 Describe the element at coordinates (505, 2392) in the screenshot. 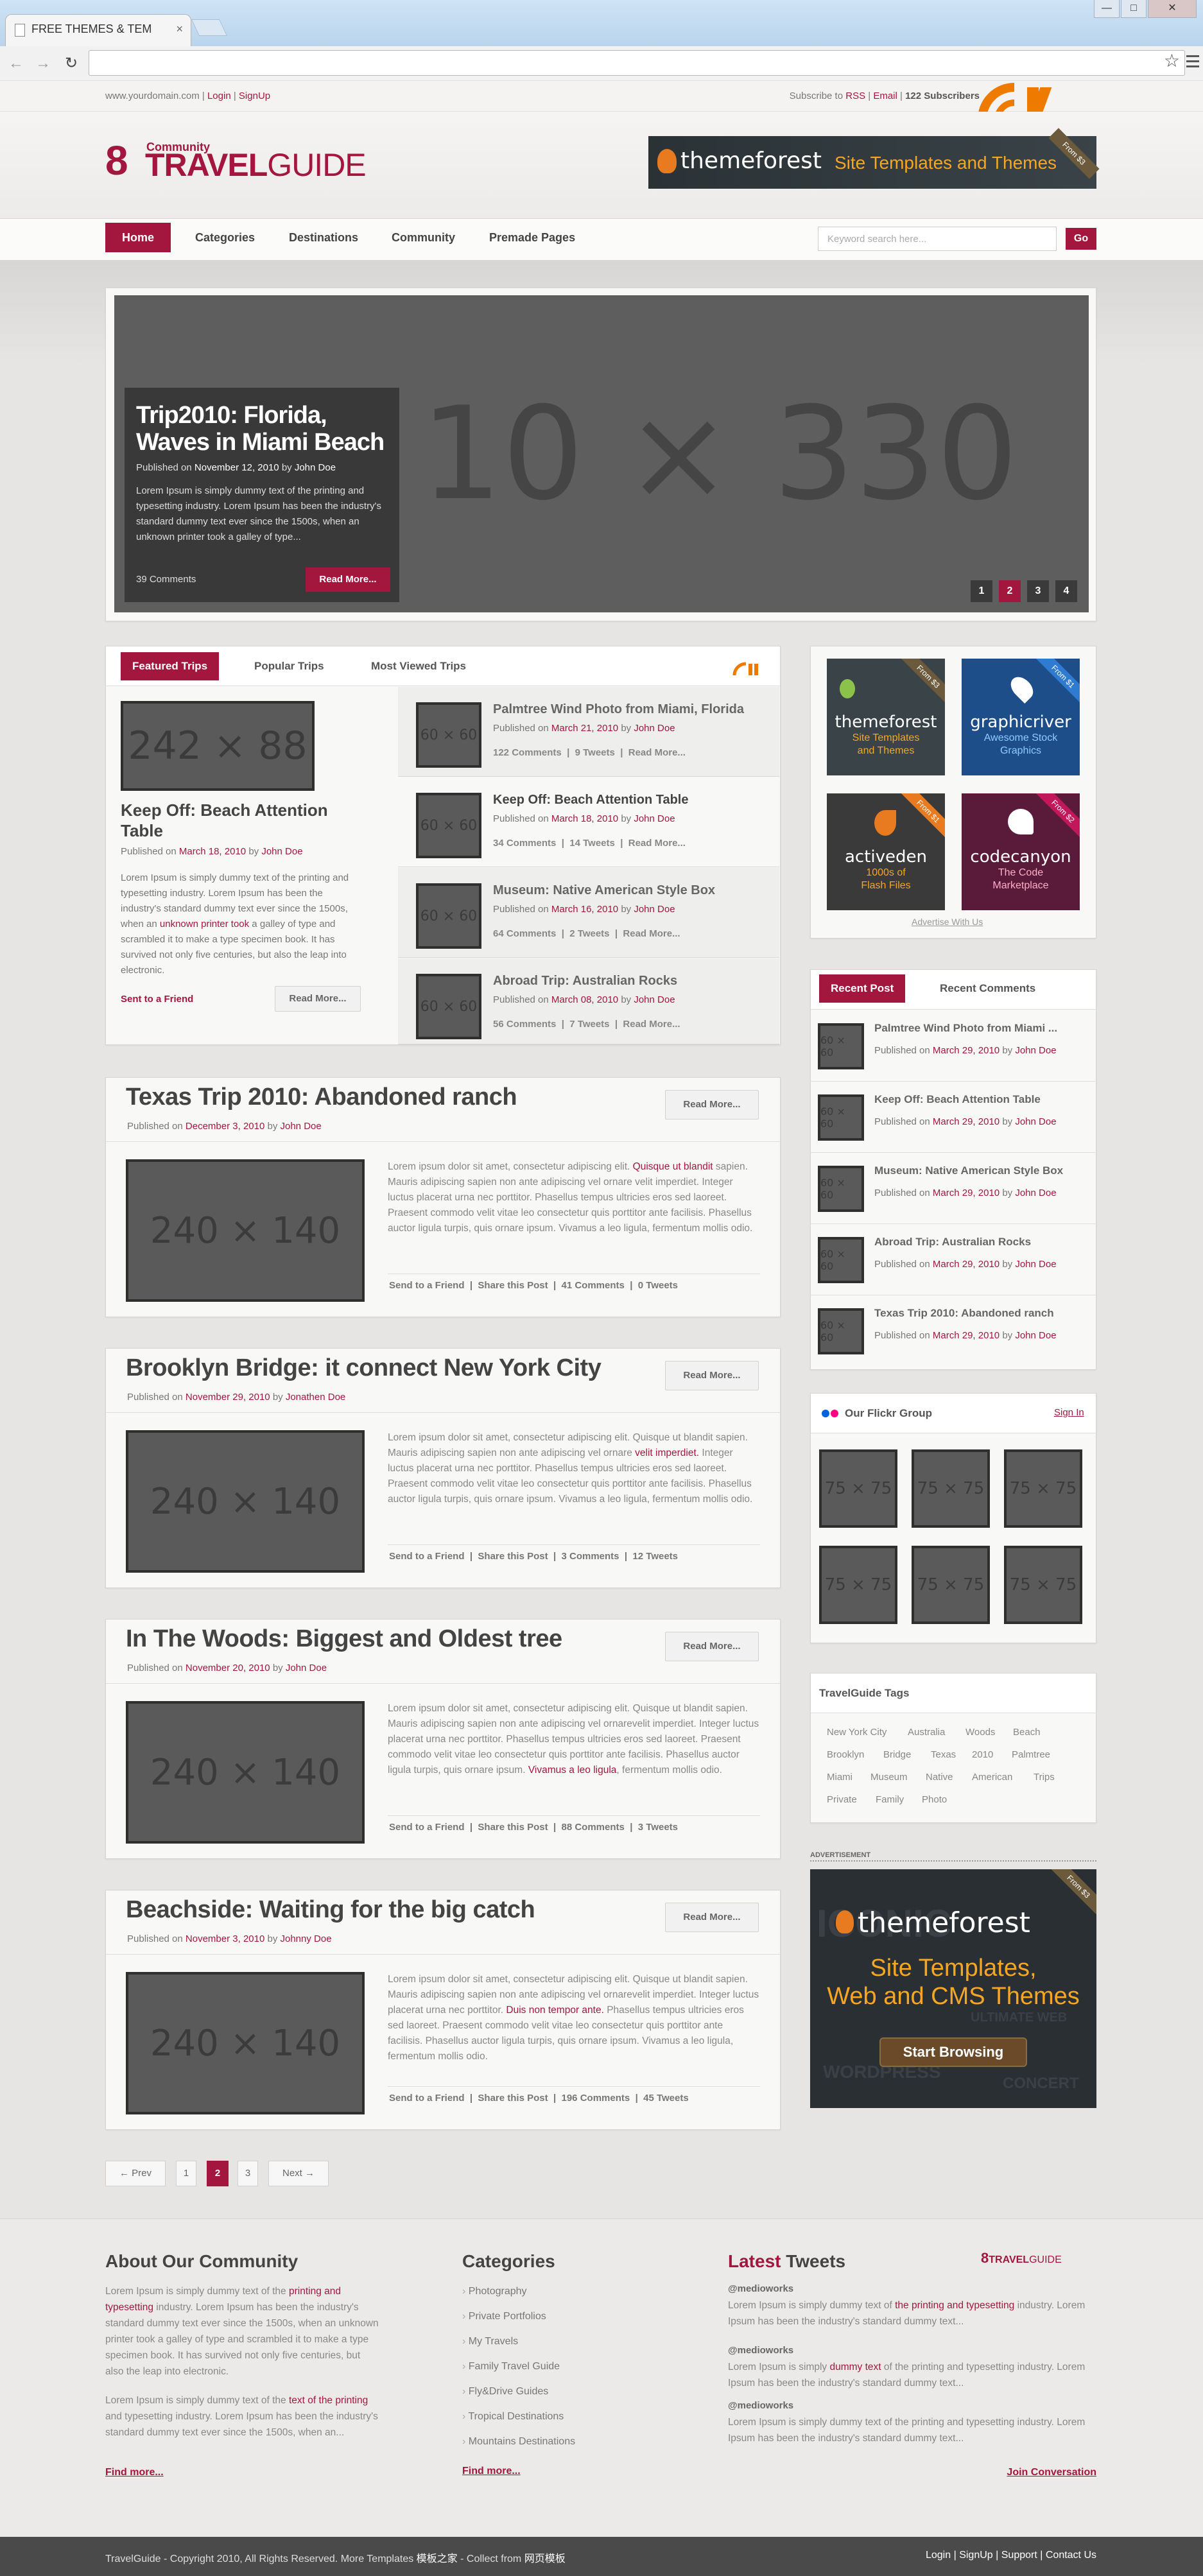

I see `footer-category-link: Fly&Drive Guides` at that location.